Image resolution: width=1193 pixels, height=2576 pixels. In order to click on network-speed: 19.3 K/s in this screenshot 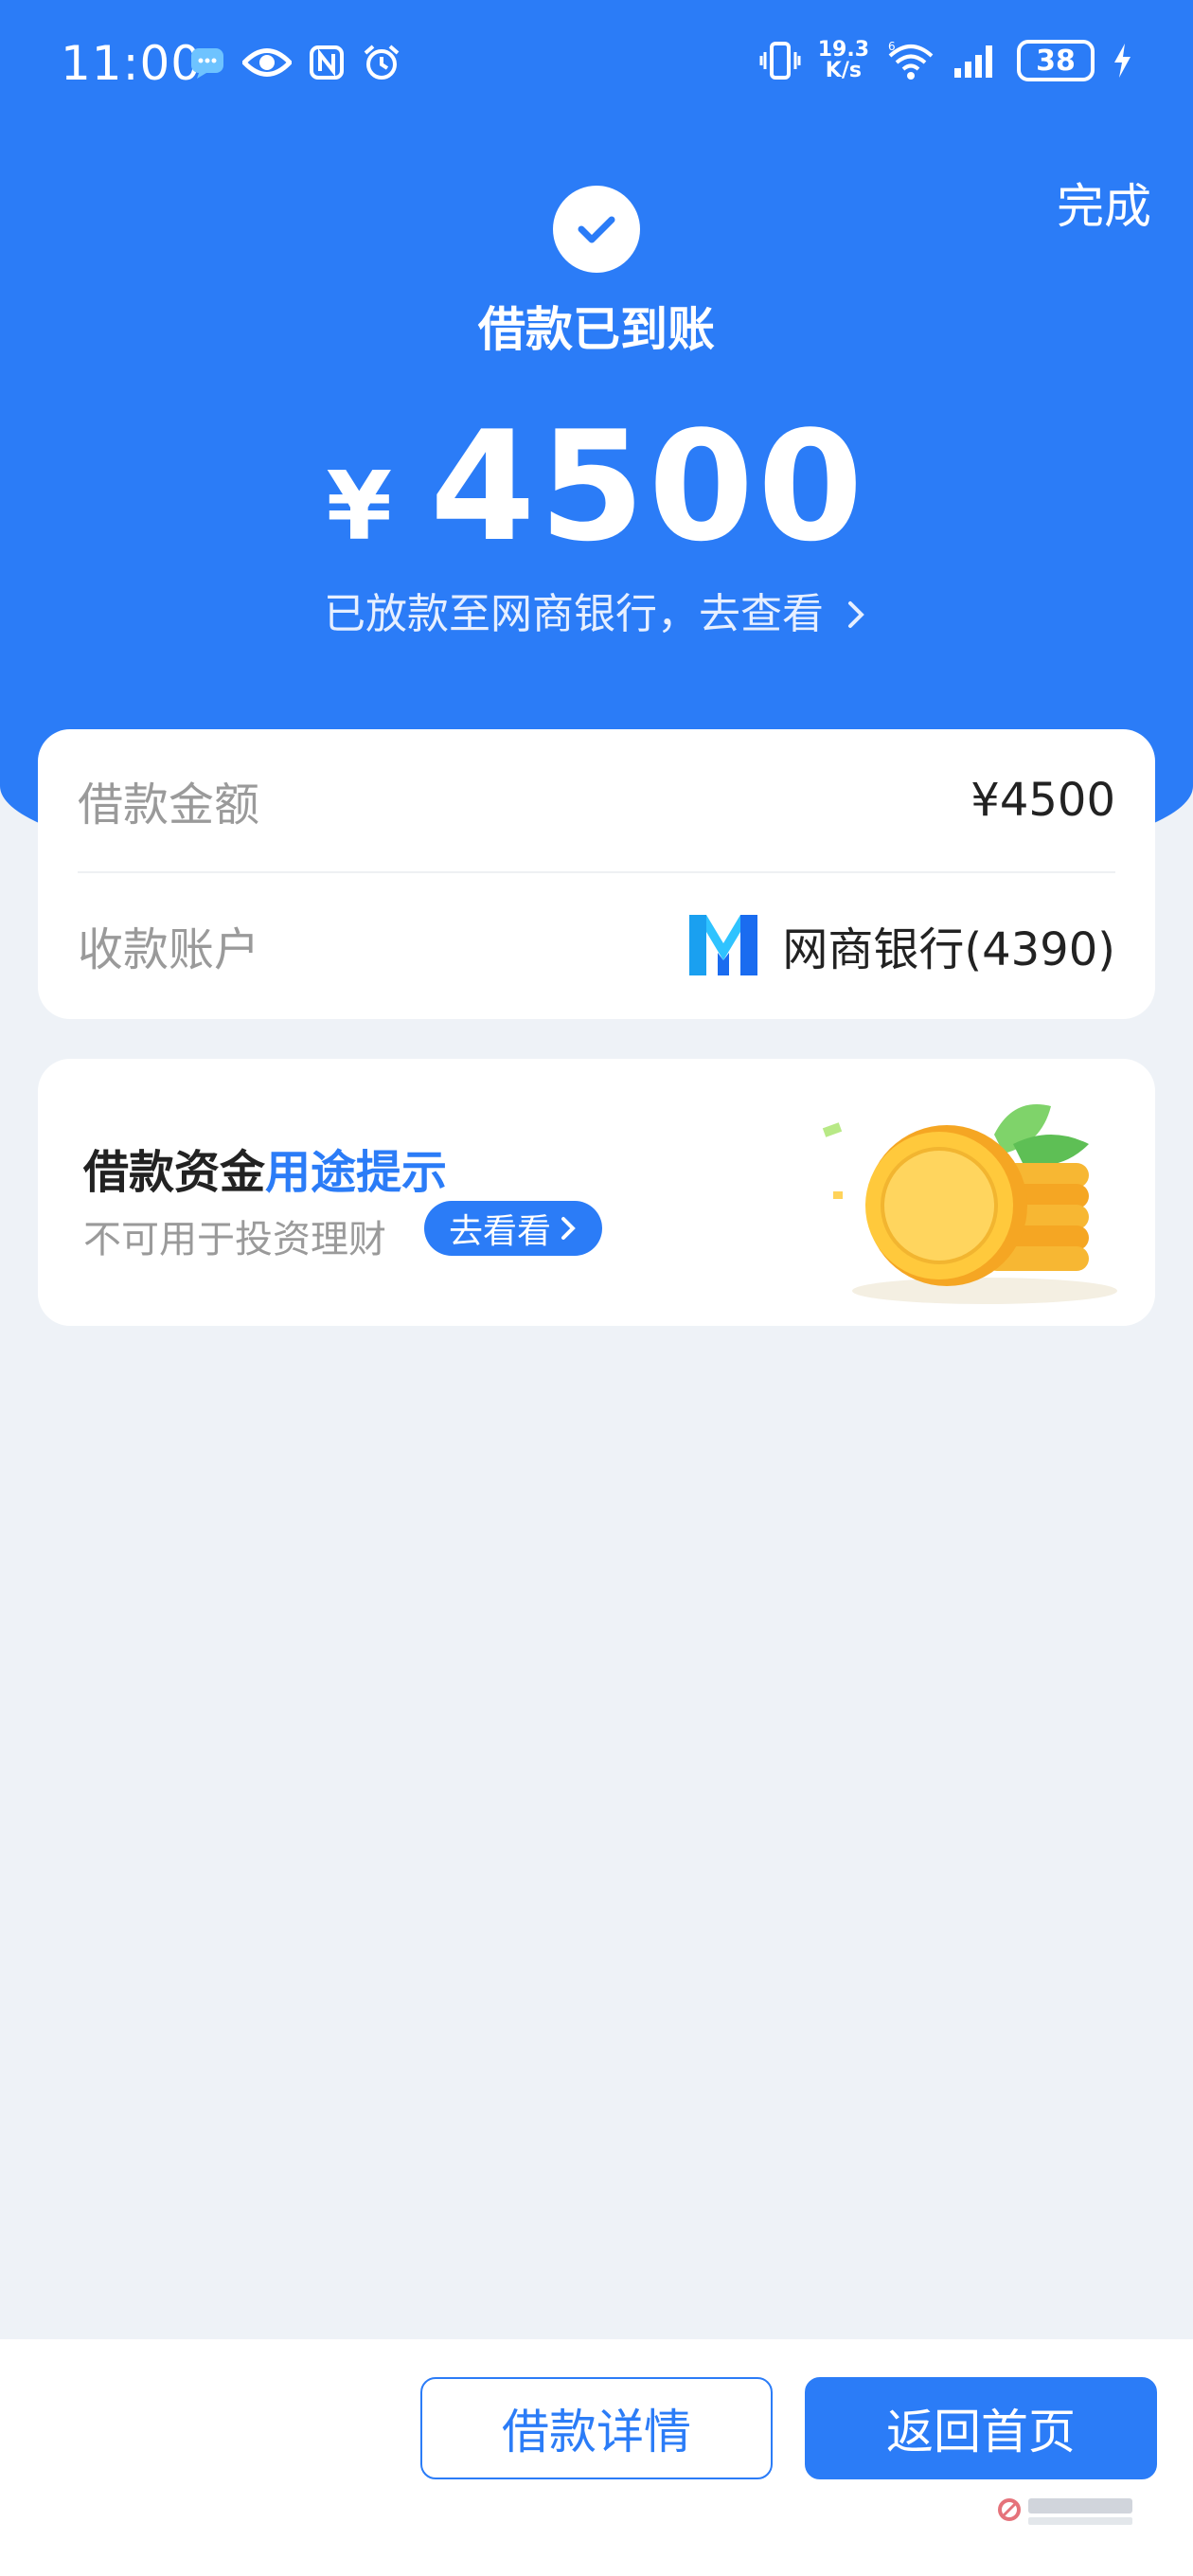, I will do `click(843, 60)`.